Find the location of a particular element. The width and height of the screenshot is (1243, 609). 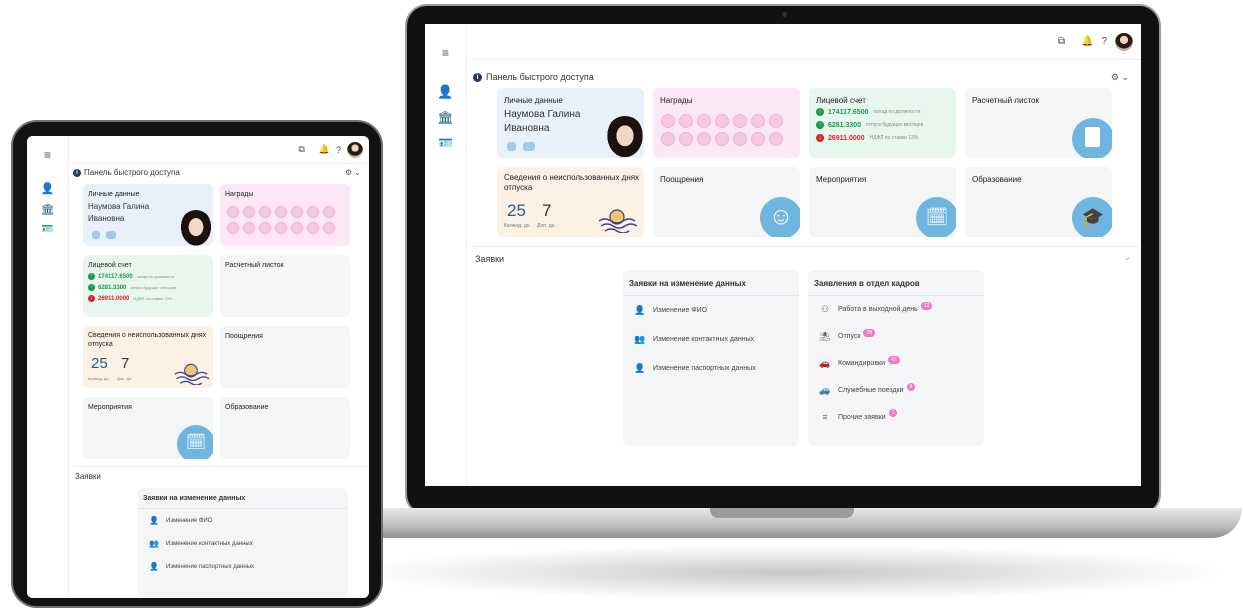

request-item-label: Изменение контактных данных is located at coordinates (704, 339).